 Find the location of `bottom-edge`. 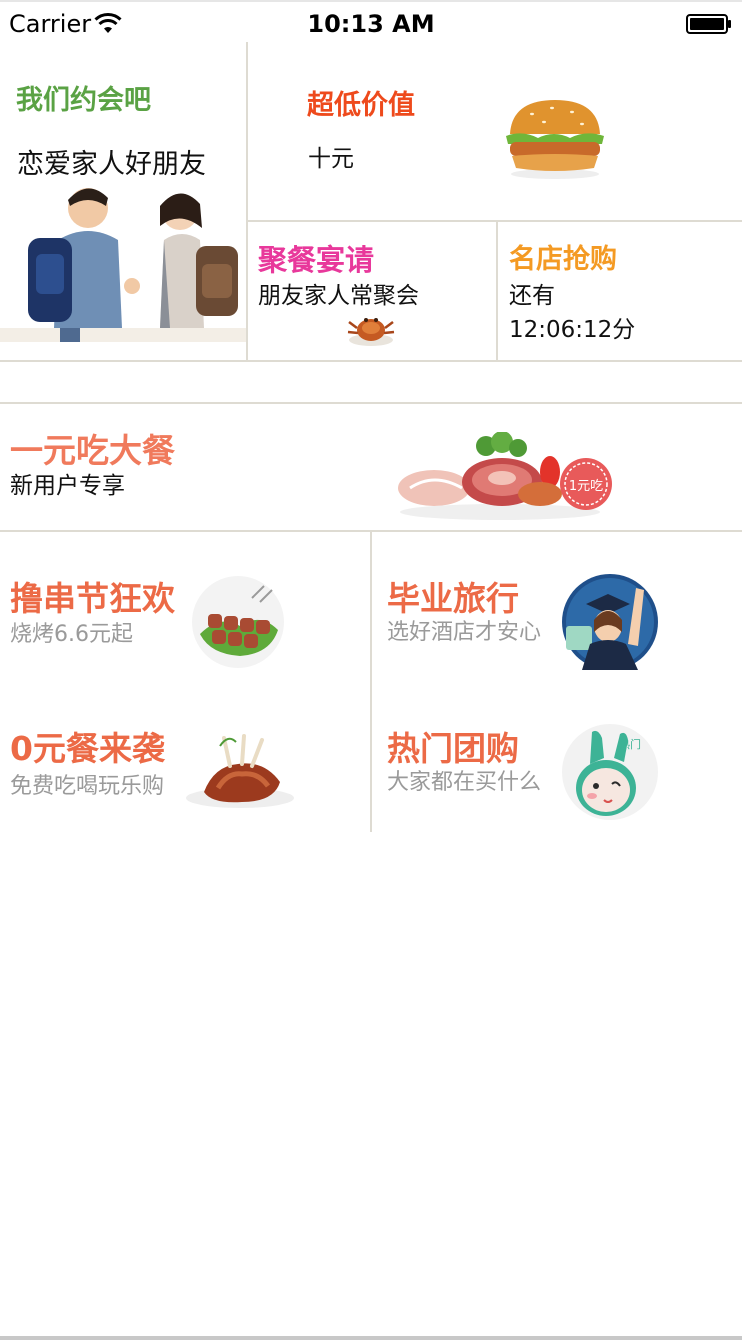

bottom-edge is located at coordinates (371, 1338).